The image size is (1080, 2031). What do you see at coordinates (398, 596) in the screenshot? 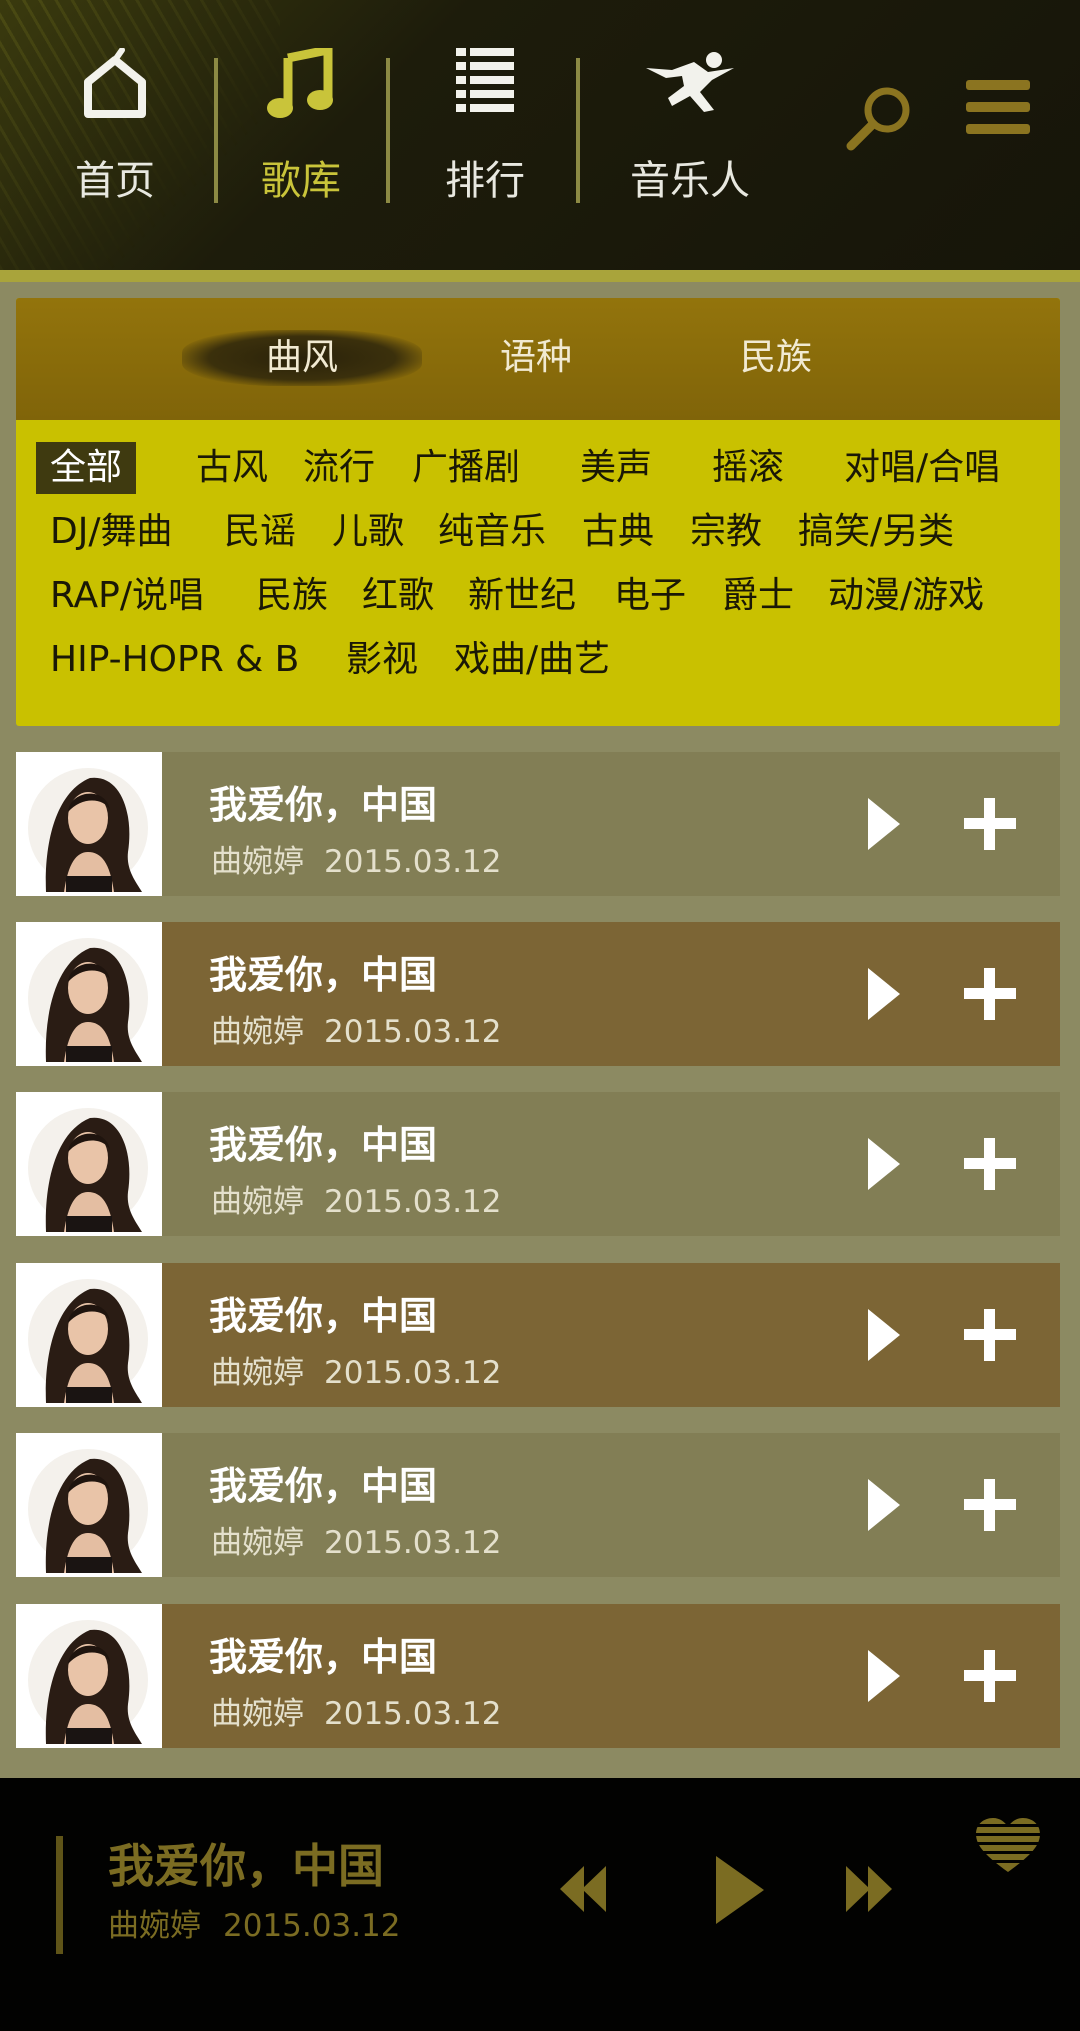
I see `genre-item: 红歌` at bounding box center [398, 596].